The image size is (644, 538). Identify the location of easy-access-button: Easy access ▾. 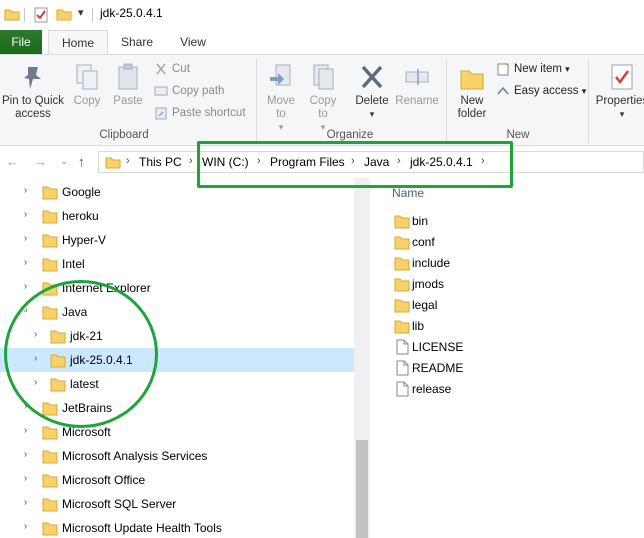
(541, 91).